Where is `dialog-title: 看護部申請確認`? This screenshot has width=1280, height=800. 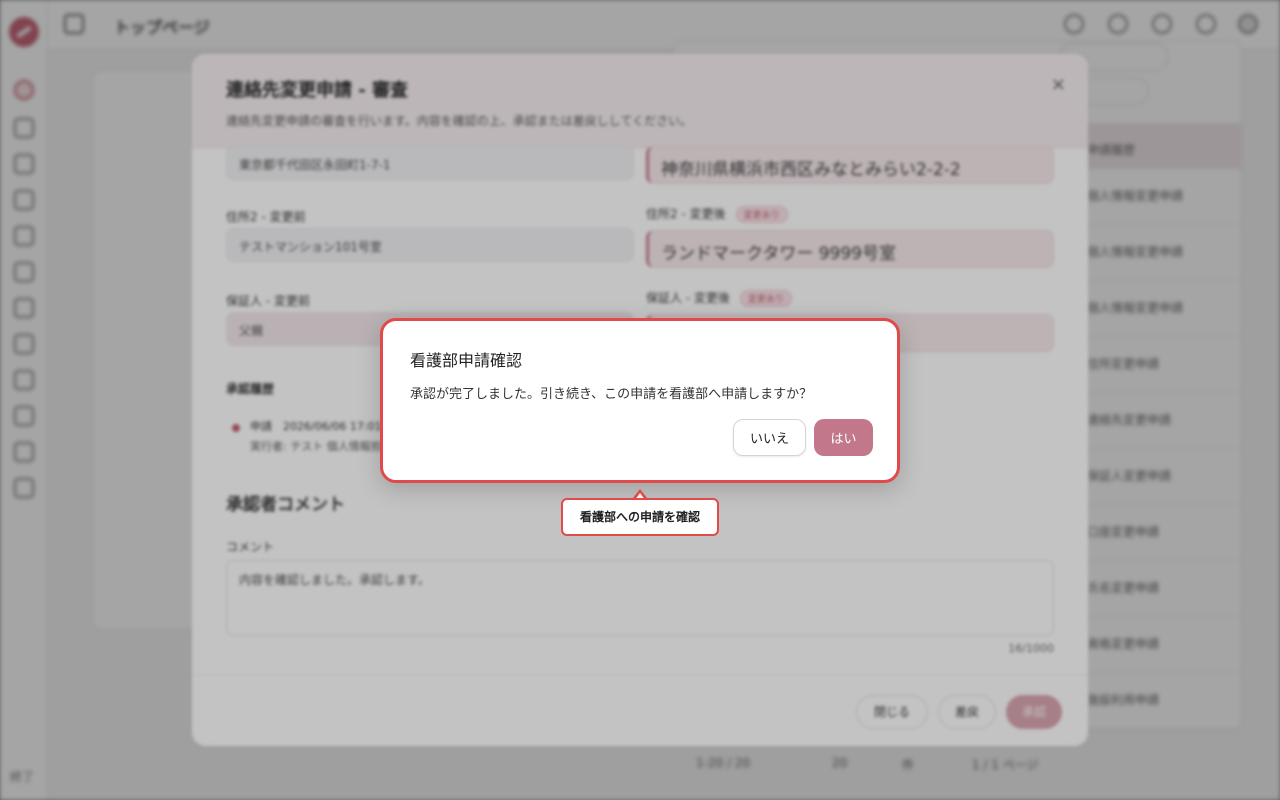
dialog-title: 看護部申請確認 is located at coordinates (466, 360).